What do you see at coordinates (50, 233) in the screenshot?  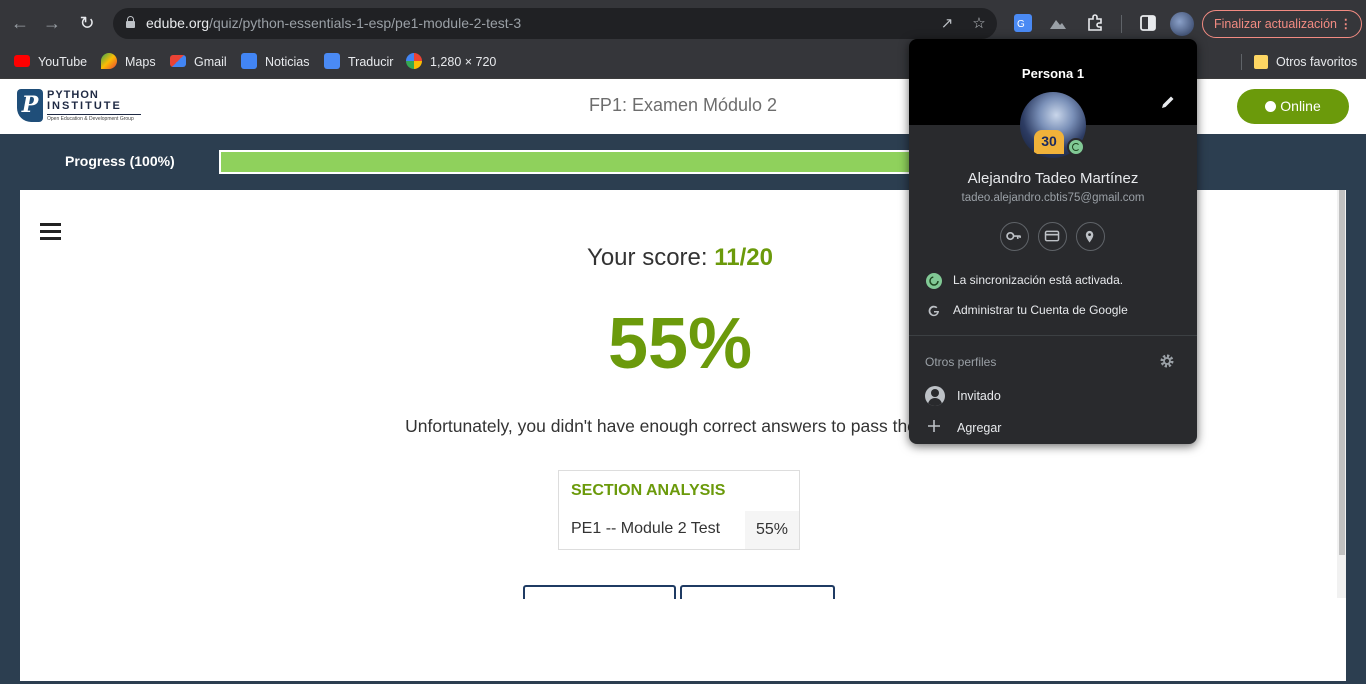 I see `menu-hamburger-icon` at bounding box center [50, 233].